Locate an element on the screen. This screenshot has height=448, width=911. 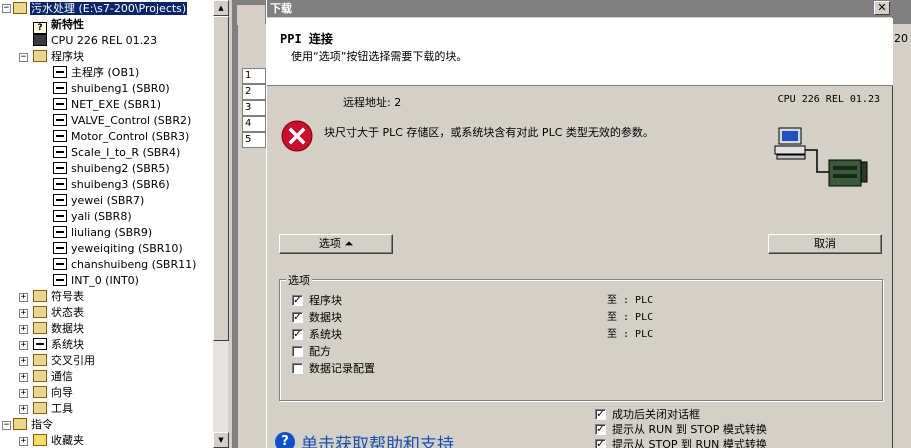
editor-toolbar-icon is located at coordinates (251, 15).